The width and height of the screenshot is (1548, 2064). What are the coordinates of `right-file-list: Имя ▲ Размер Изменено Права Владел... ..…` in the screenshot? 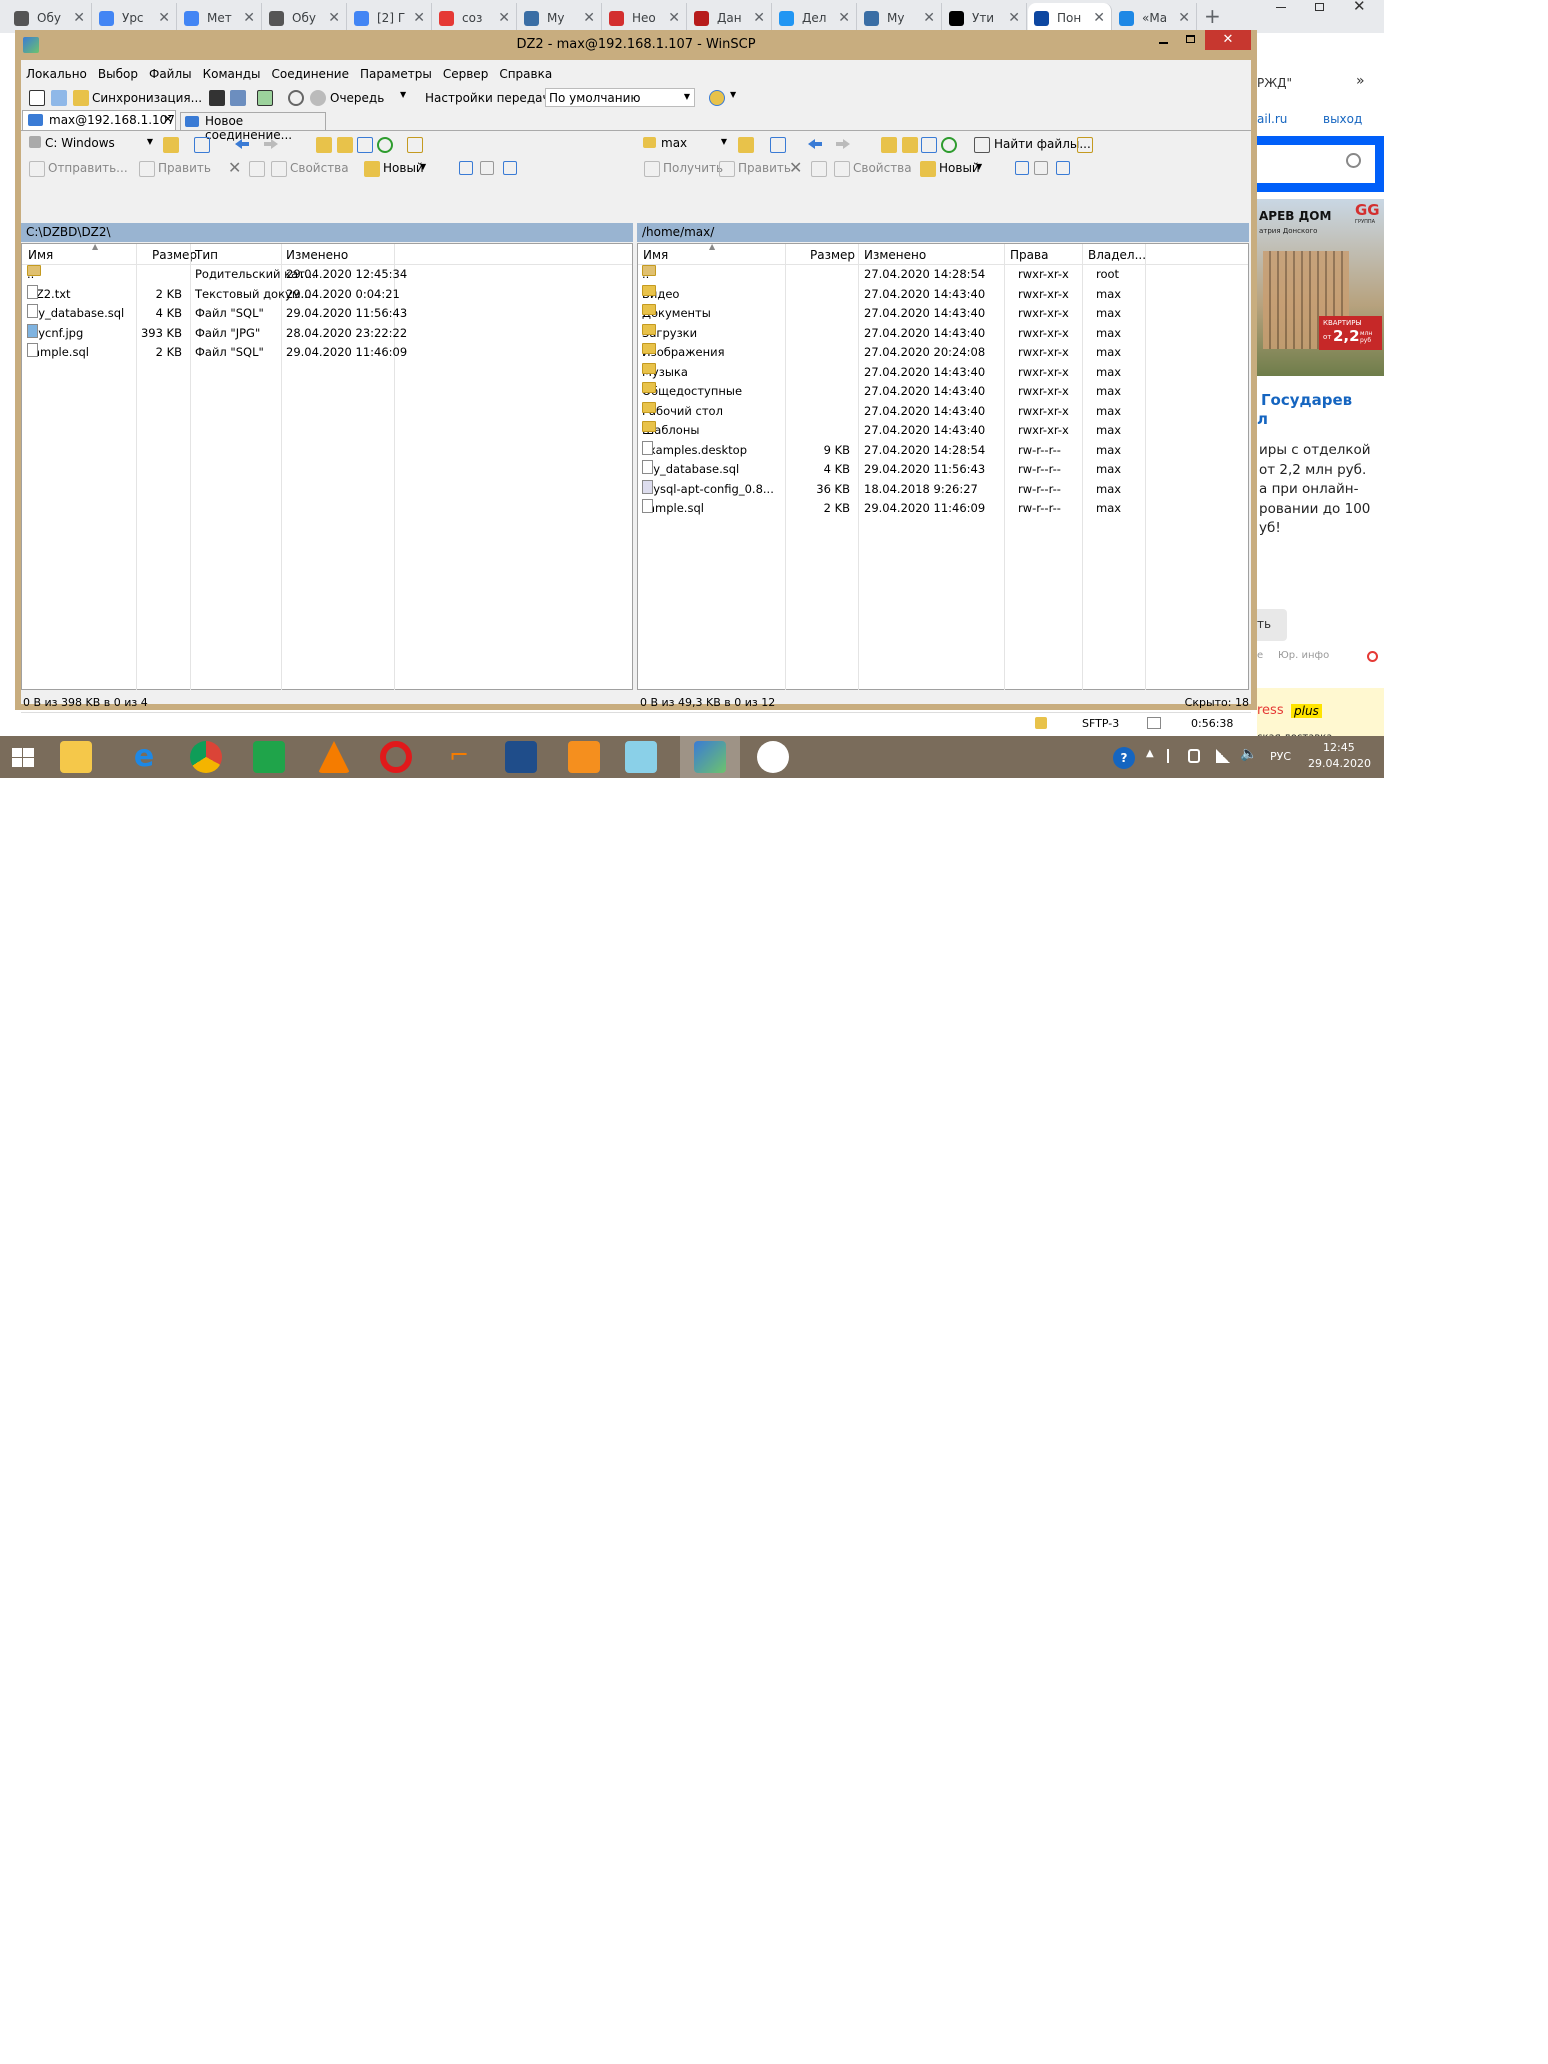 It's located at (943, 466).